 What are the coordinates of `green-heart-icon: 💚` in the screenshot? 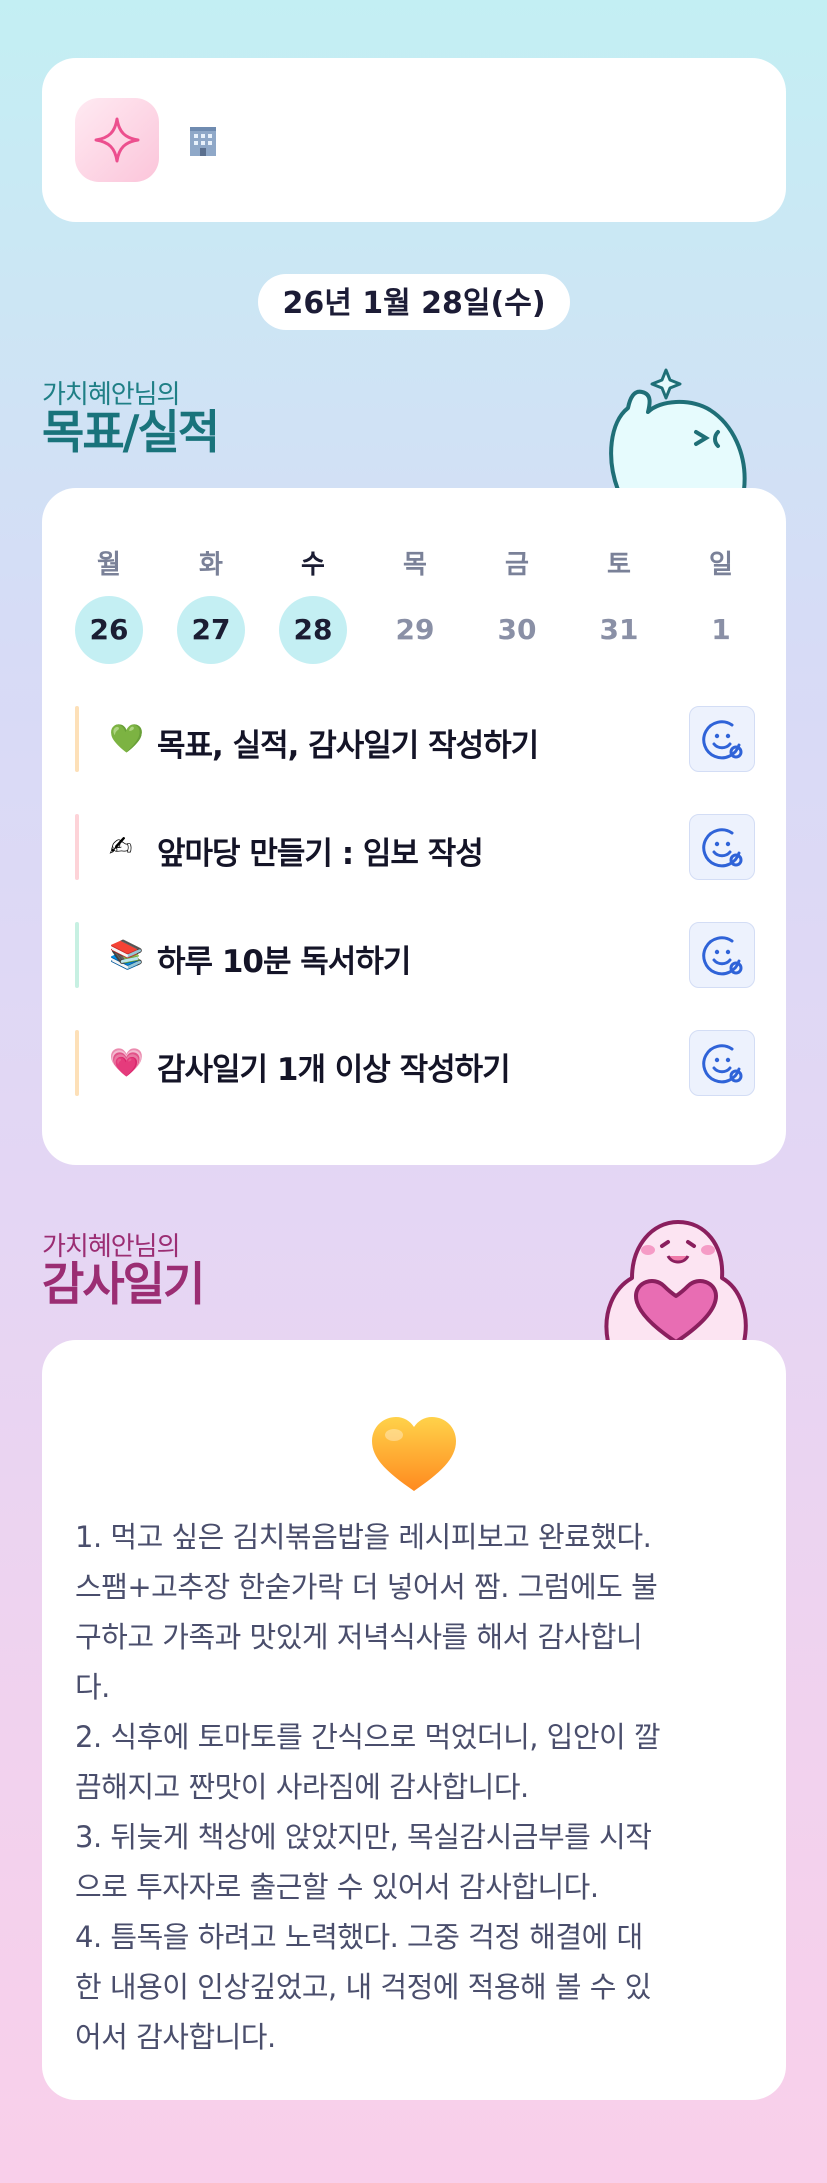 It's located at (126, 738).